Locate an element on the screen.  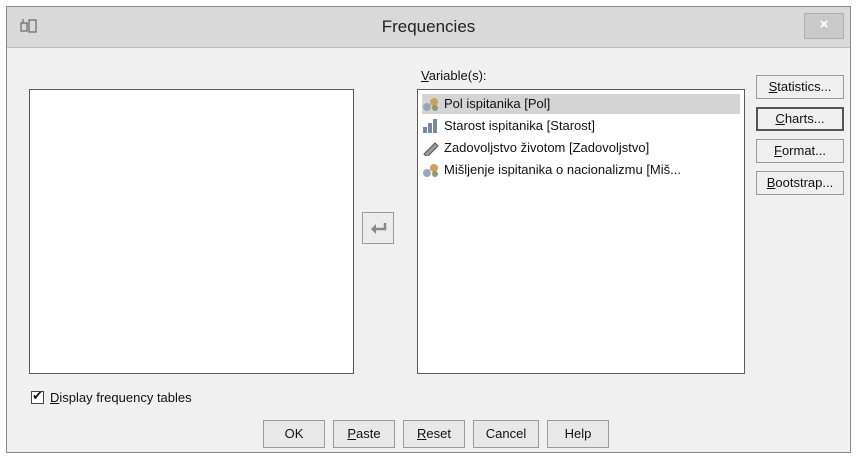
arrow-left-icon is located at coordinates (379, 228).